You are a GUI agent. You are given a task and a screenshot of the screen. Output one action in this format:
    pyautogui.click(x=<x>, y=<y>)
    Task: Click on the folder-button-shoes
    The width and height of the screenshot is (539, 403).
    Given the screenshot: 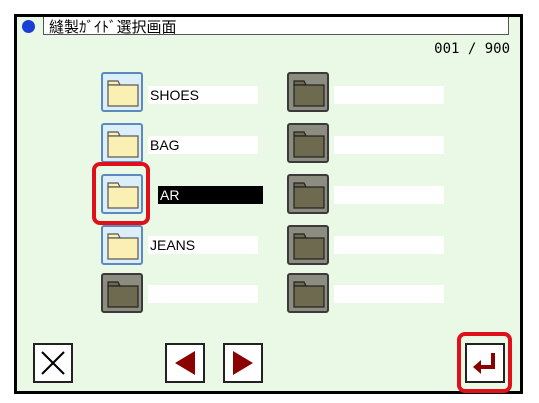 What is the action you would take?
    pyautogui.click(x=122, y=92)
    